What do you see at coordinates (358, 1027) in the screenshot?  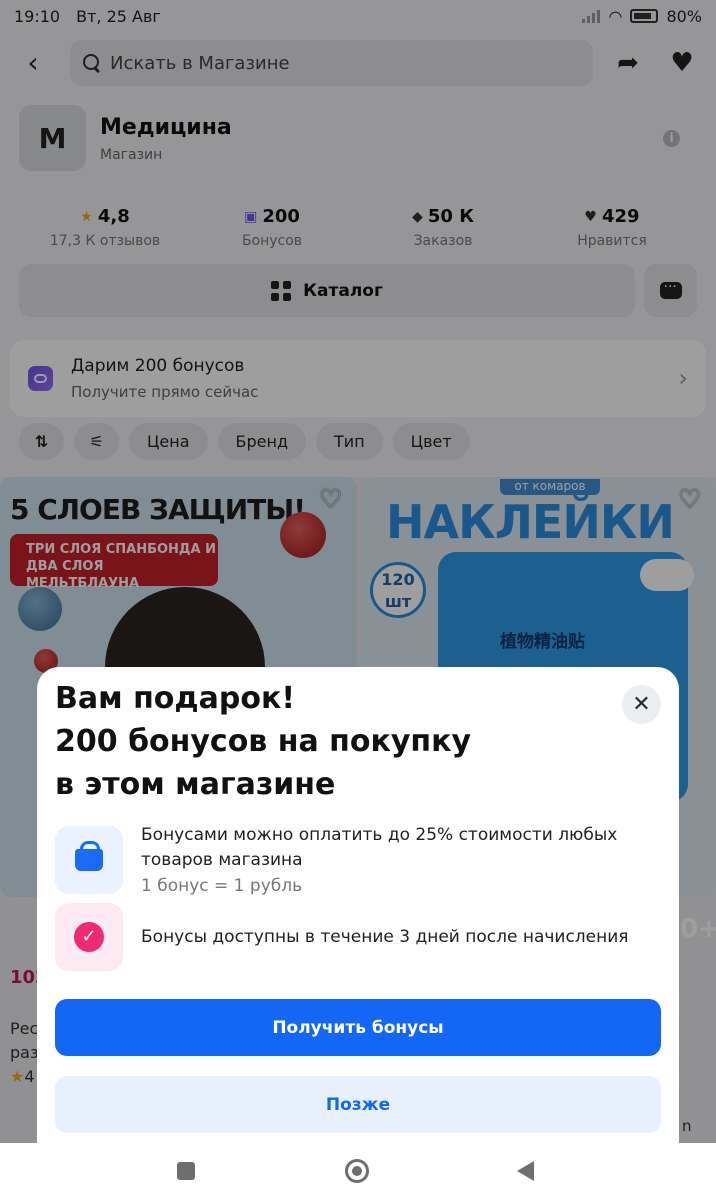 I see `get-bonuses-button: Получить бонусы` at bounding box center [358, 1027].